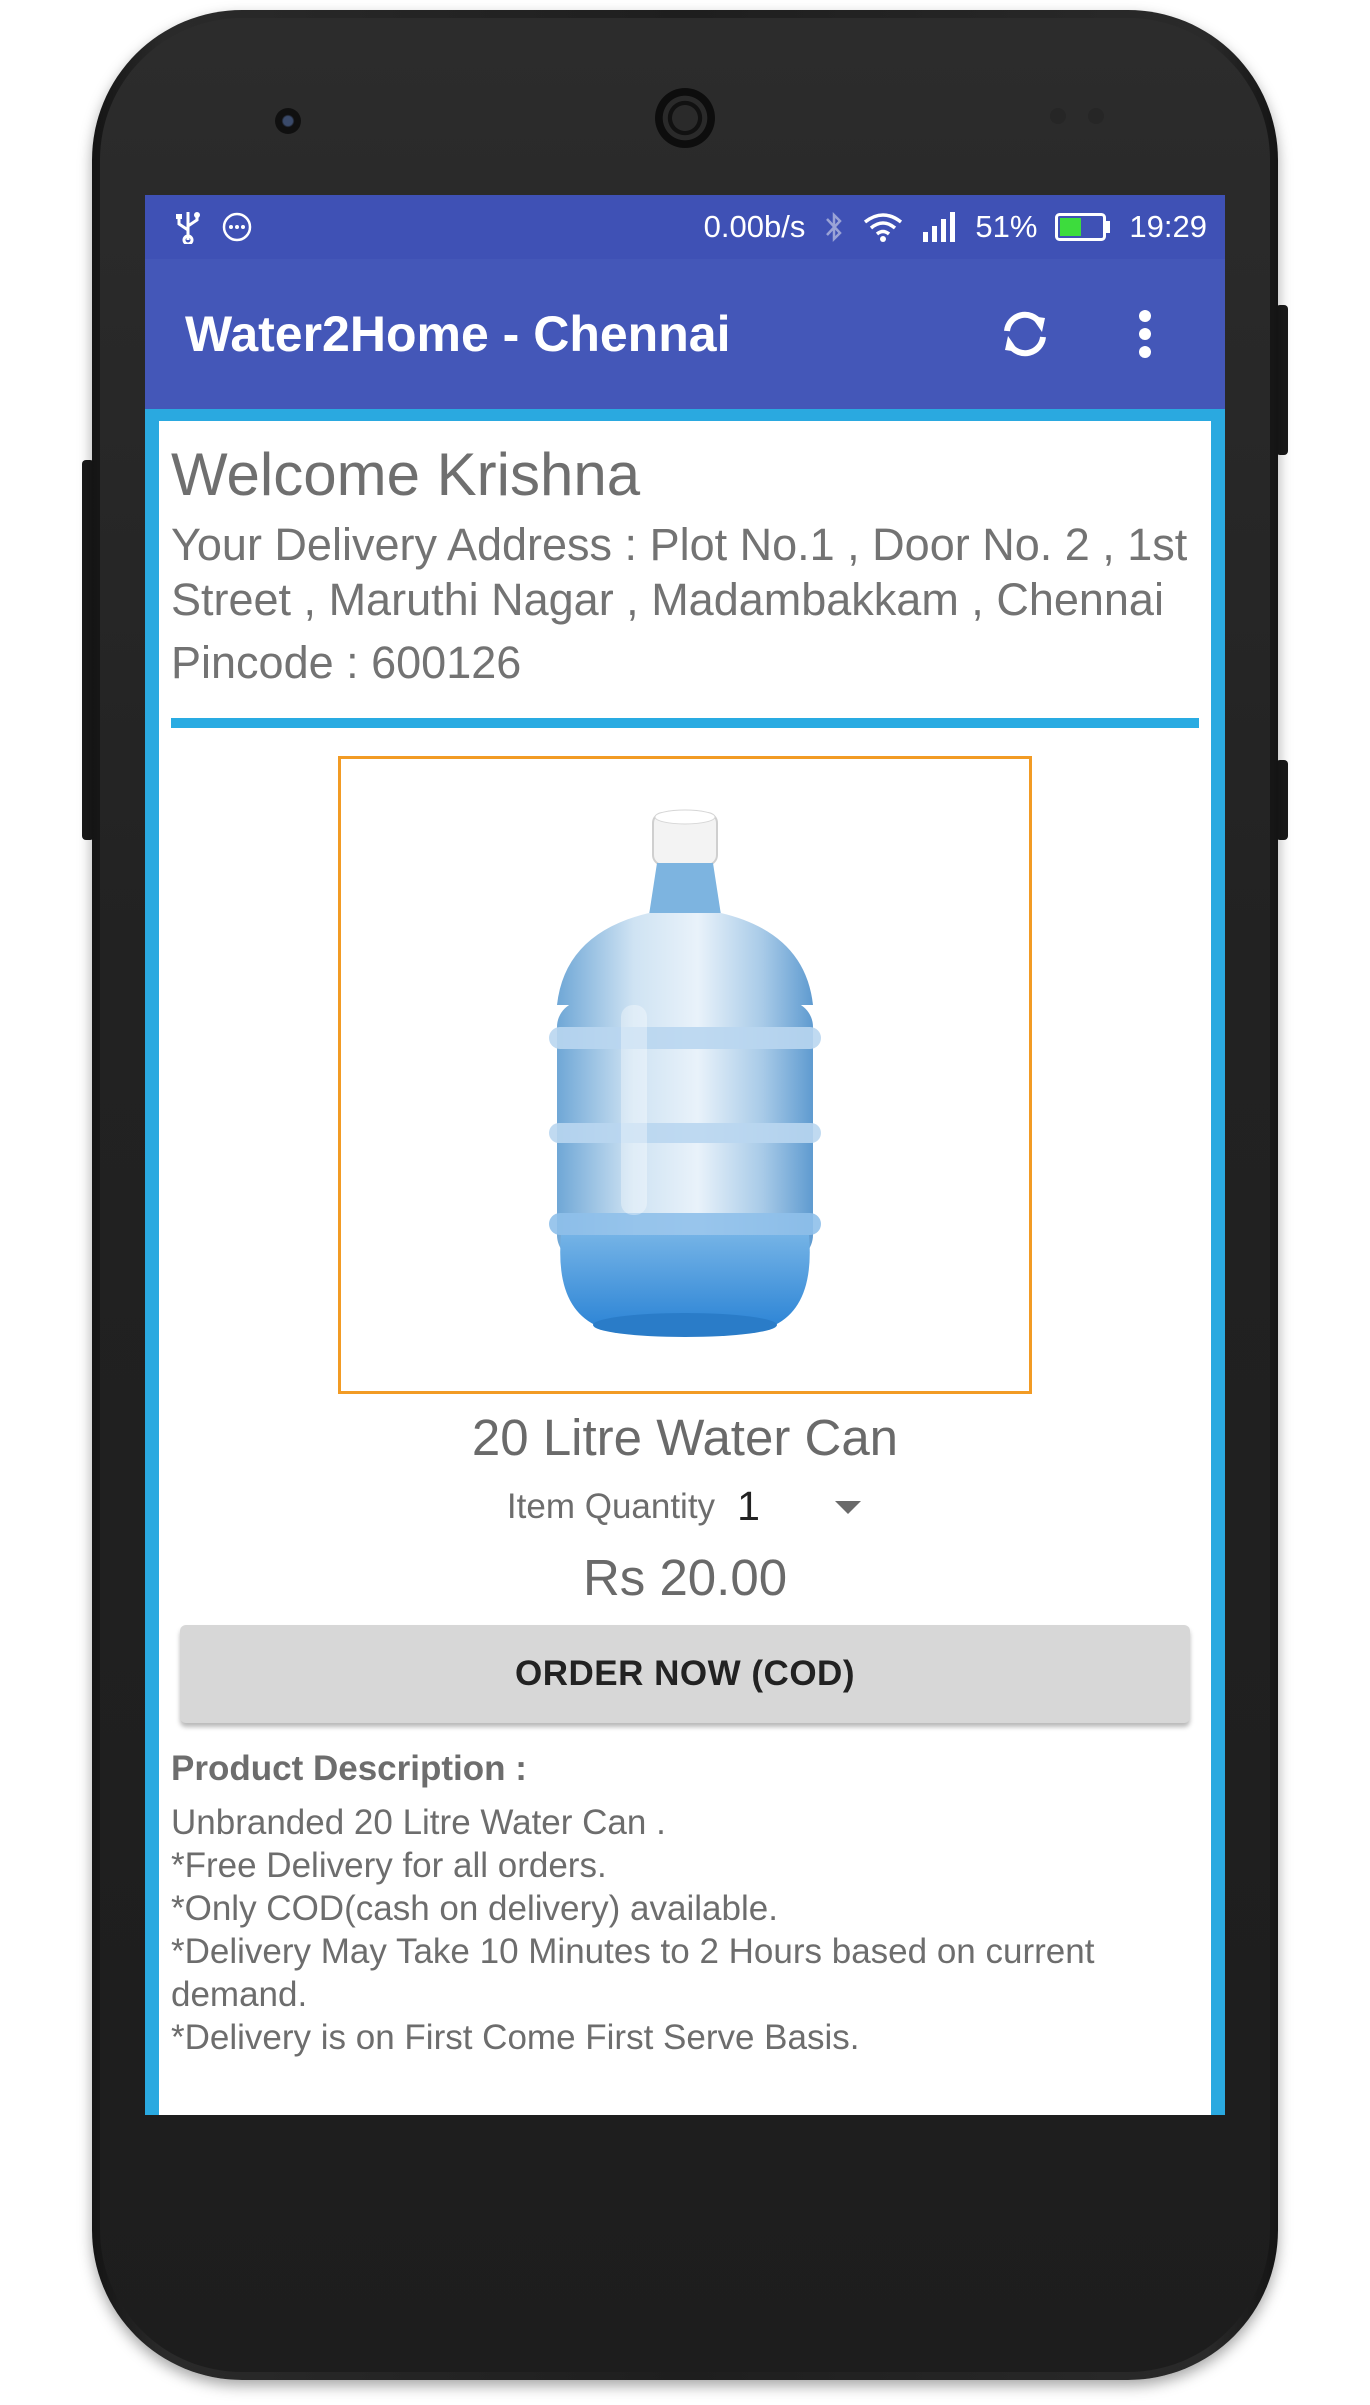 The image size is (1370, 2405). What do you see at coordinates (406, 474) in the screenshot?
I see `welcome-heading: Welcome Krishna` at bounding box center [406, 474].